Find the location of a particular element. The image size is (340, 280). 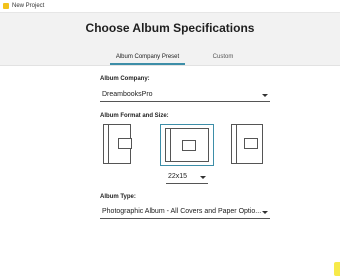

album-company-value: DreambooksPro is located at coordinates (127, 94).